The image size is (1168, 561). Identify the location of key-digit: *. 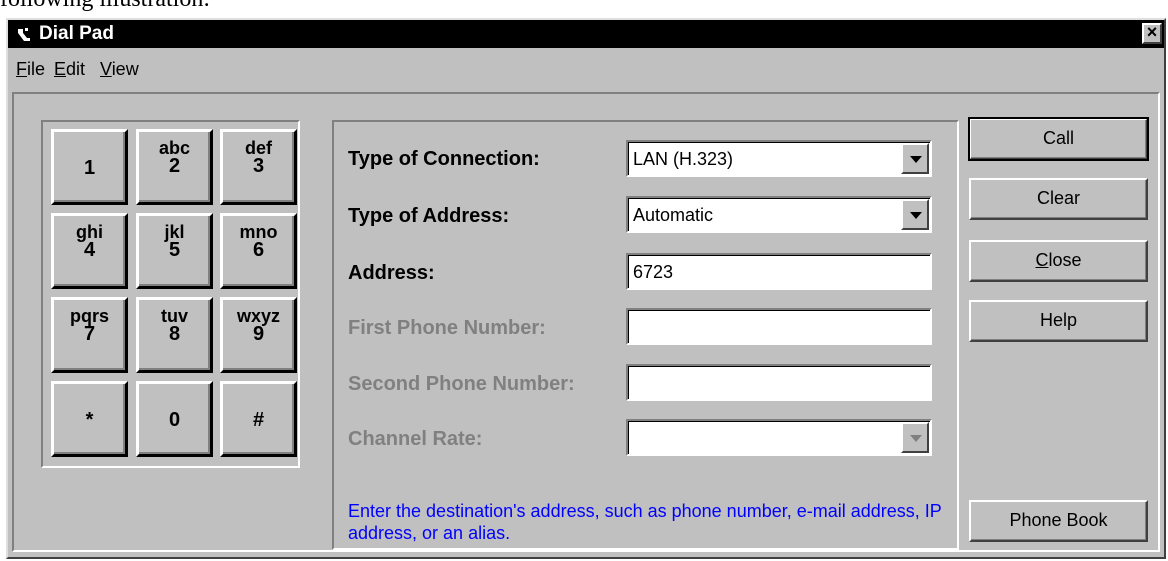
(89, 420).